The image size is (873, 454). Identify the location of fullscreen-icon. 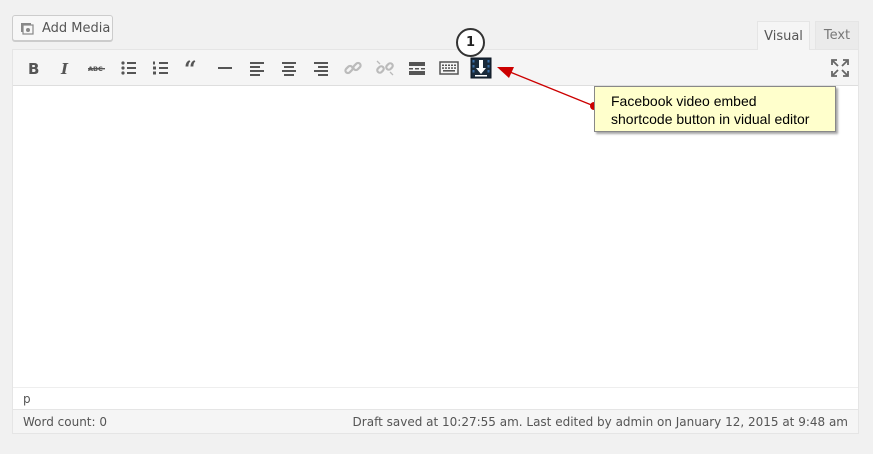
(840, 68).